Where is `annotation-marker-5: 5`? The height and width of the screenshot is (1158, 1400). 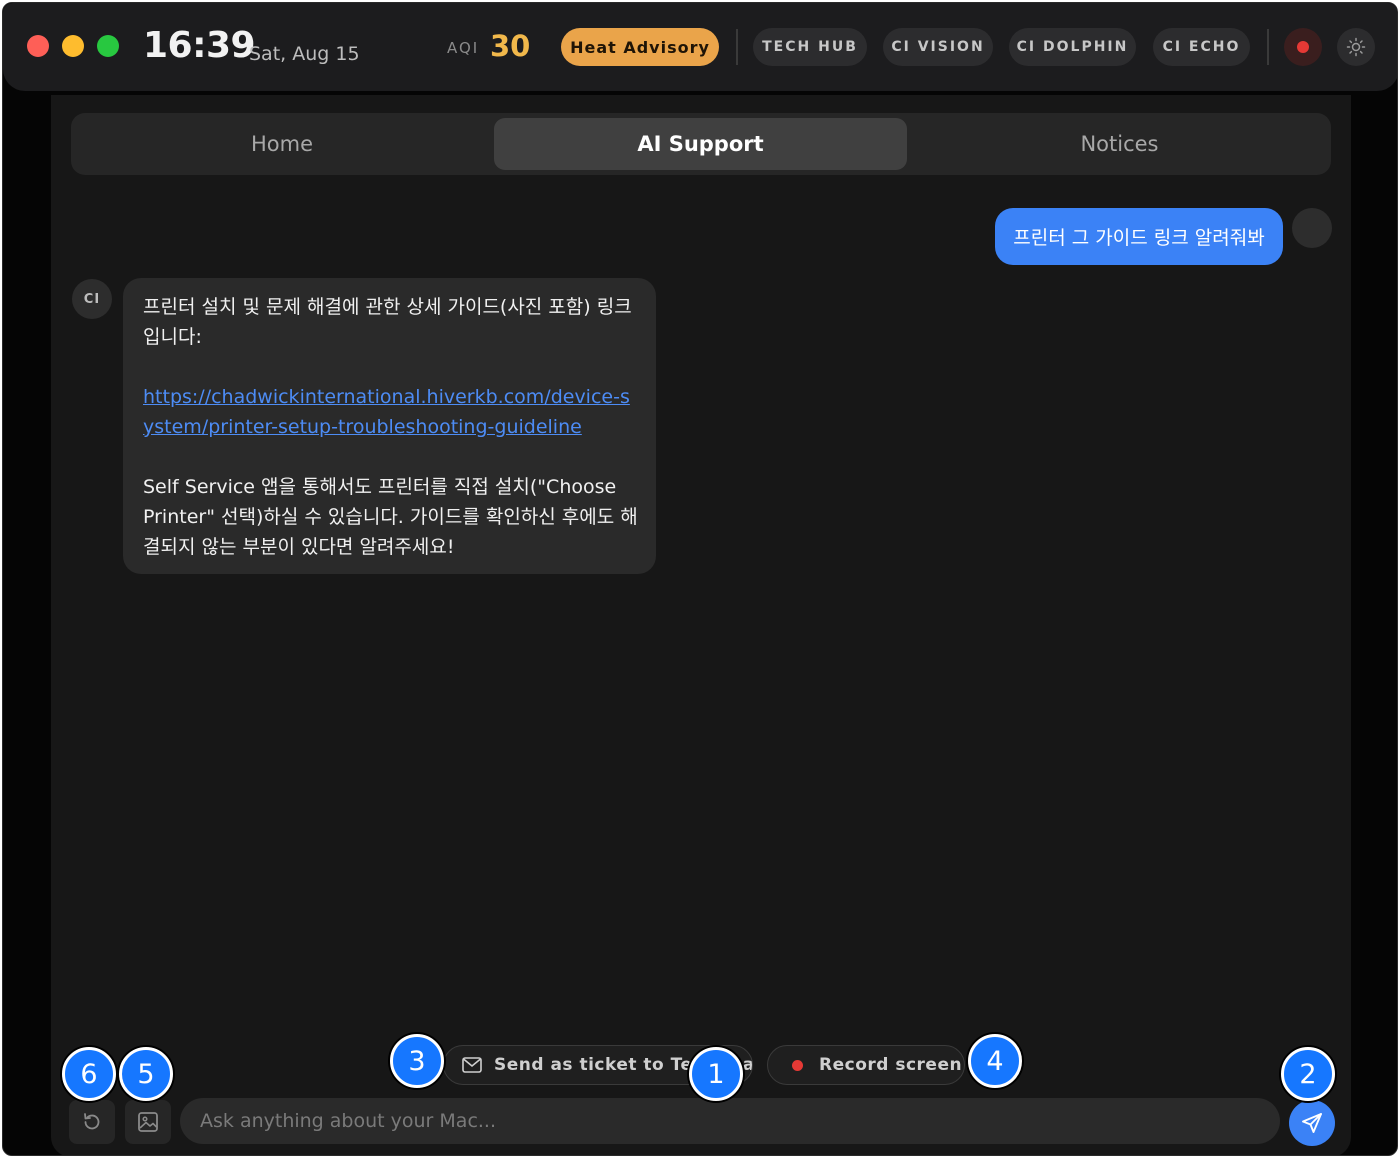
annotation-marker-5: 5 is located at coordinates (146, 1074).